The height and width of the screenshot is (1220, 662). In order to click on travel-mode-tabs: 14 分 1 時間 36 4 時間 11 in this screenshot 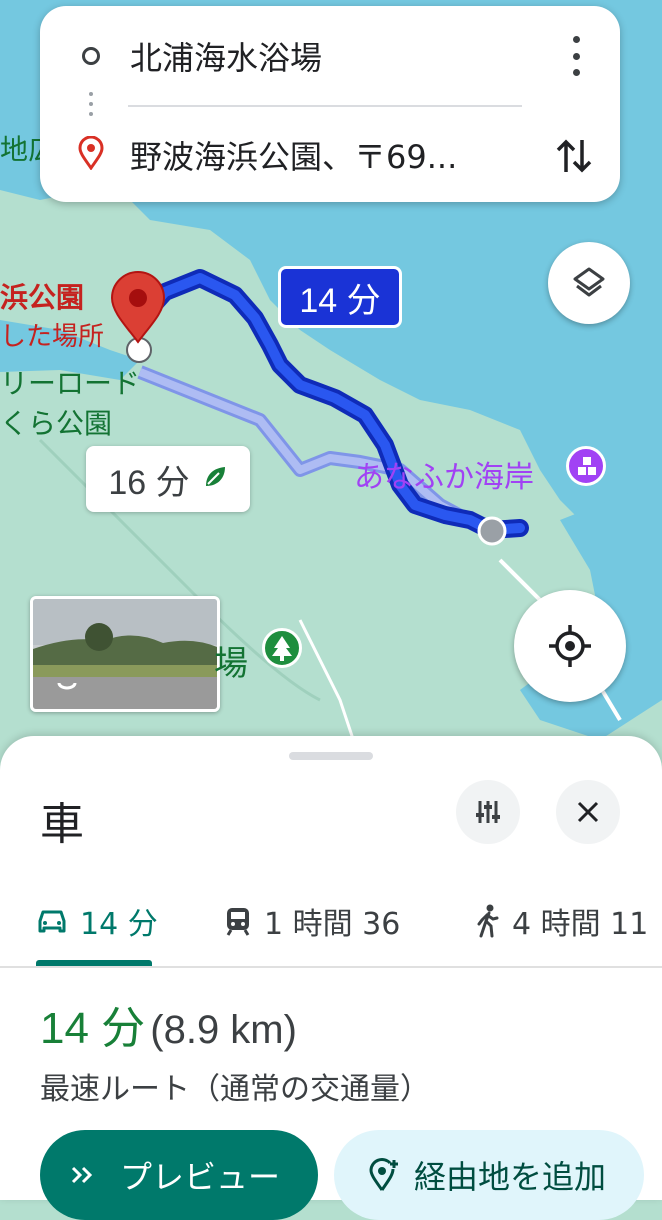, I will do `click(331, 922)`.